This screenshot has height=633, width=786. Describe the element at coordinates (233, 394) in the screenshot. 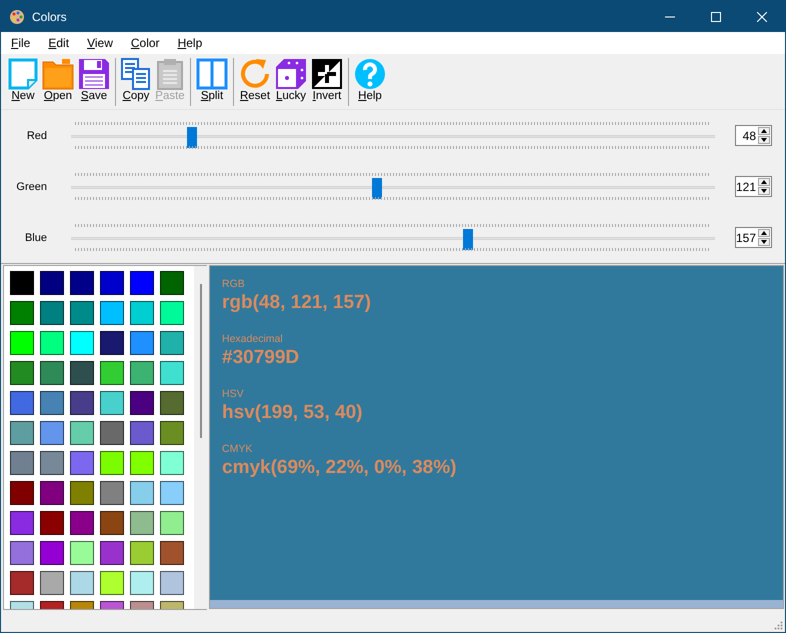

I see `format-label: HSV` at that location.